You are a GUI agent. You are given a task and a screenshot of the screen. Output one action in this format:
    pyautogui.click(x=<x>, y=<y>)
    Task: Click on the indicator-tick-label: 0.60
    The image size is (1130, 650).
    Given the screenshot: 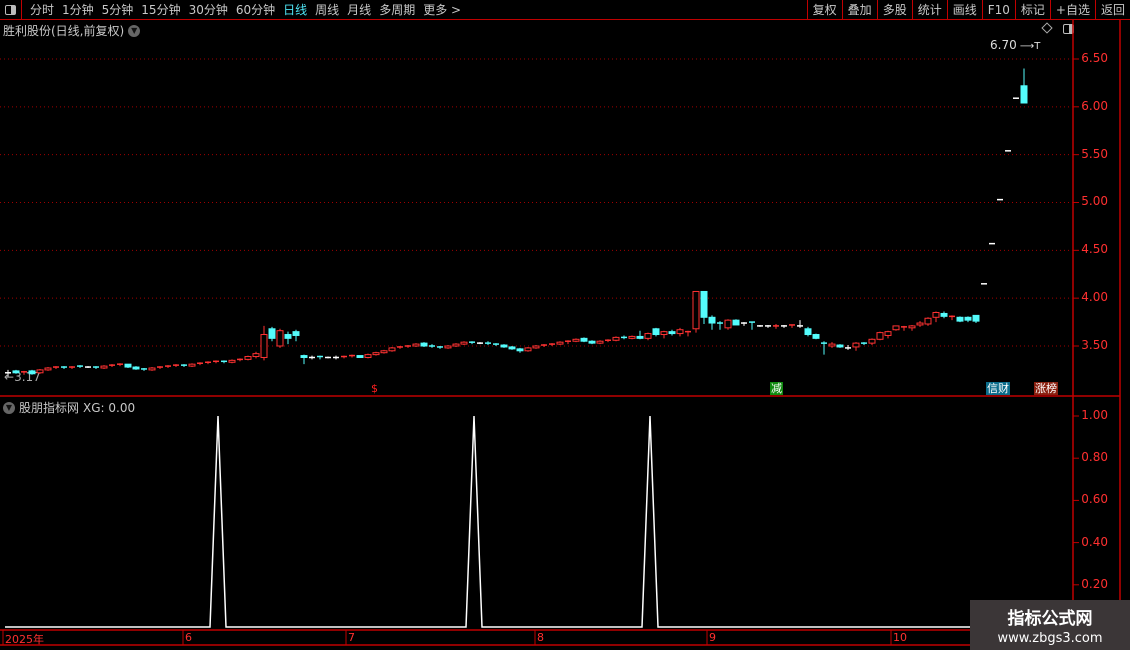 What is the action you would take?
    pyautogui.click(x=1094, y=499)
    